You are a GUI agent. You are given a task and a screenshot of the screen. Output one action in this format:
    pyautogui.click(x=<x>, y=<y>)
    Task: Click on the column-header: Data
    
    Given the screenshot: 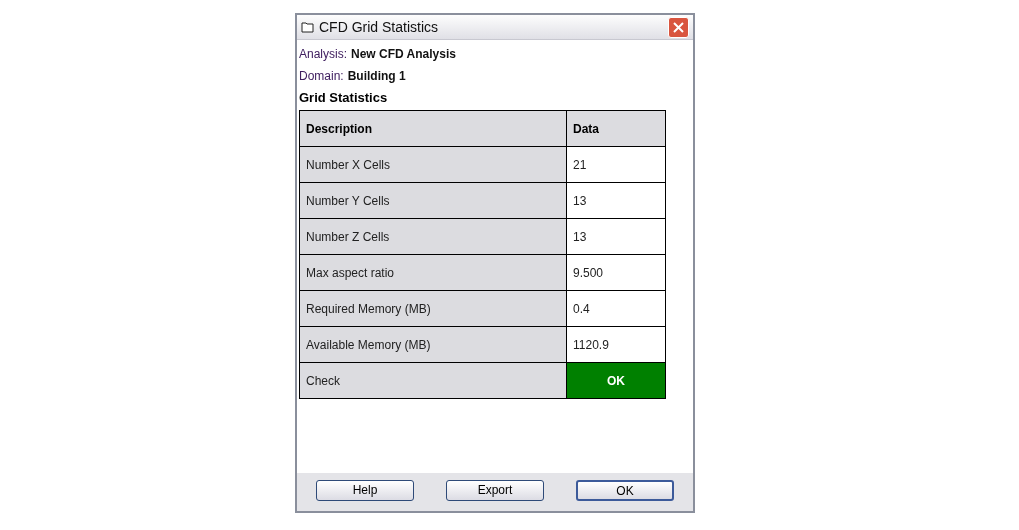 What is the action you would take?
    pyautogui.click(x=616, y=128)
    